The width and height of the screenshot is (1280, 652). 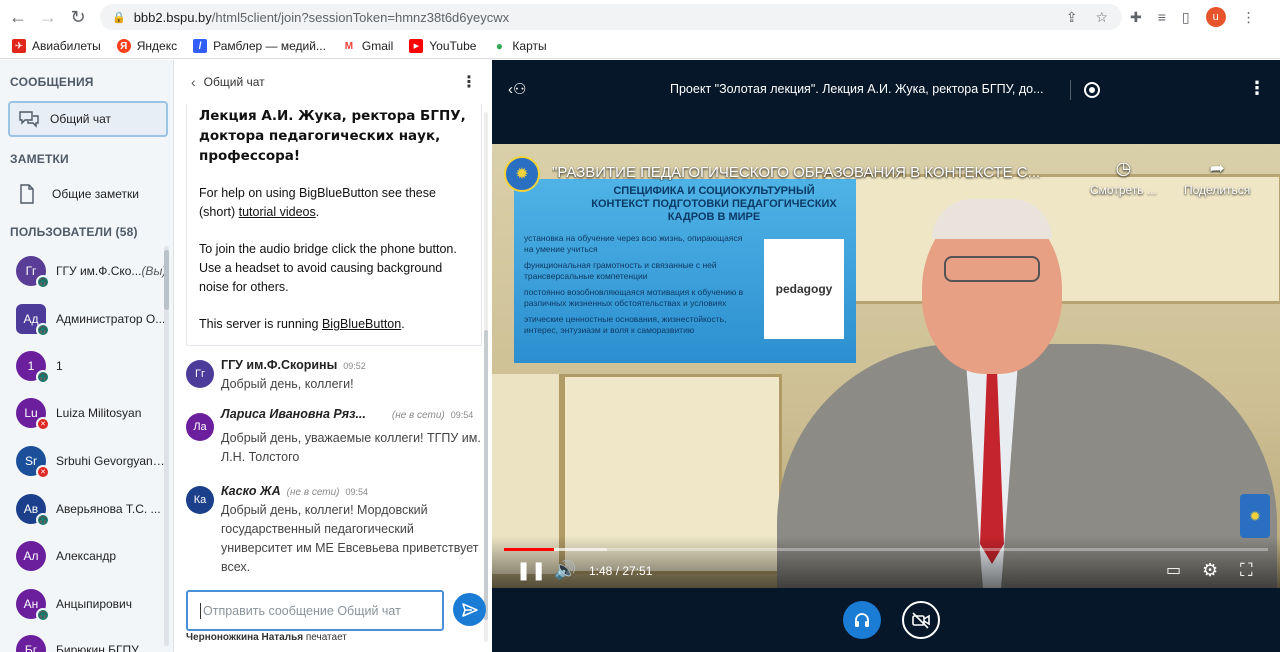 I want to click on chat-header: ‹ Общий чат, so click(x=333, y=82).